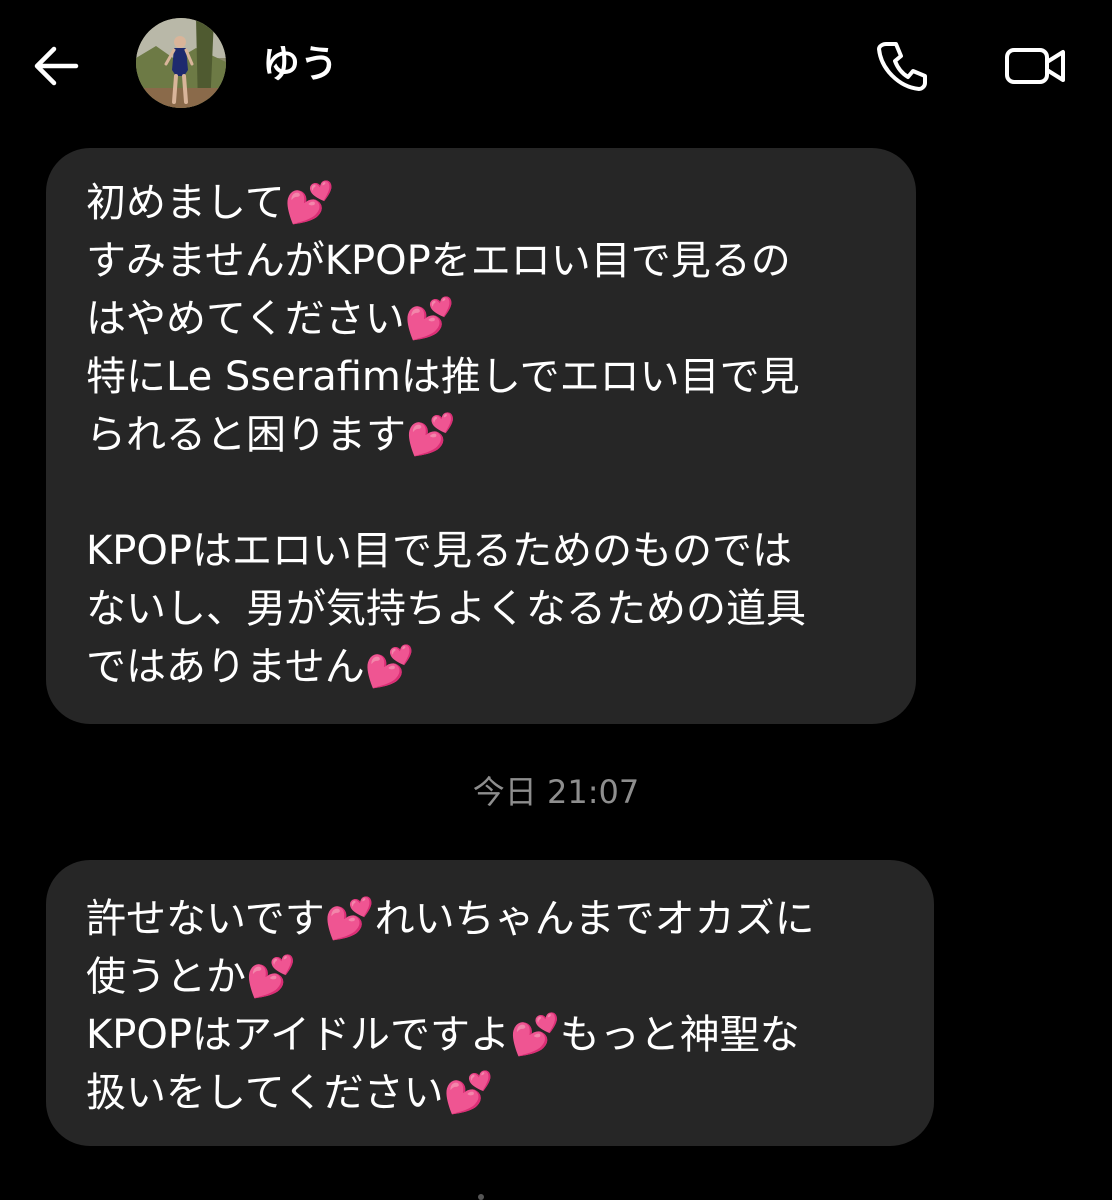  What do you see at coordinates (250, 667) in the screenshot?
I see `message-text-line: ではありません💕` at bounding box center [250, 667].